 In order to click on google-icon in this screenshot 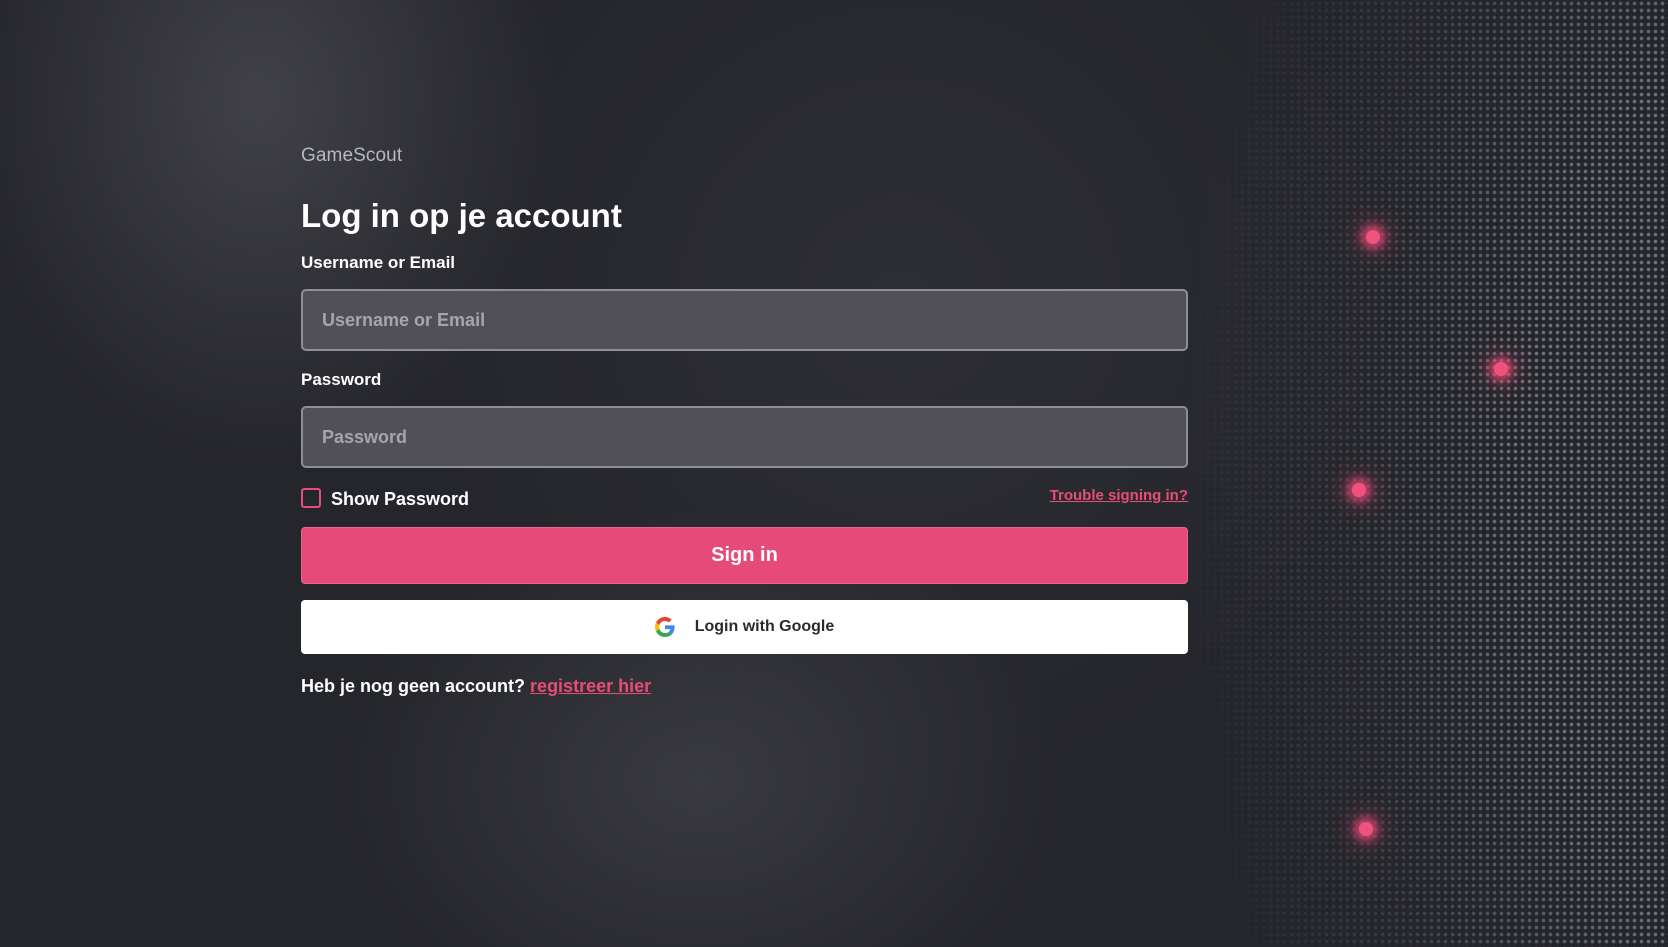, I will do `click(664, 627)`.